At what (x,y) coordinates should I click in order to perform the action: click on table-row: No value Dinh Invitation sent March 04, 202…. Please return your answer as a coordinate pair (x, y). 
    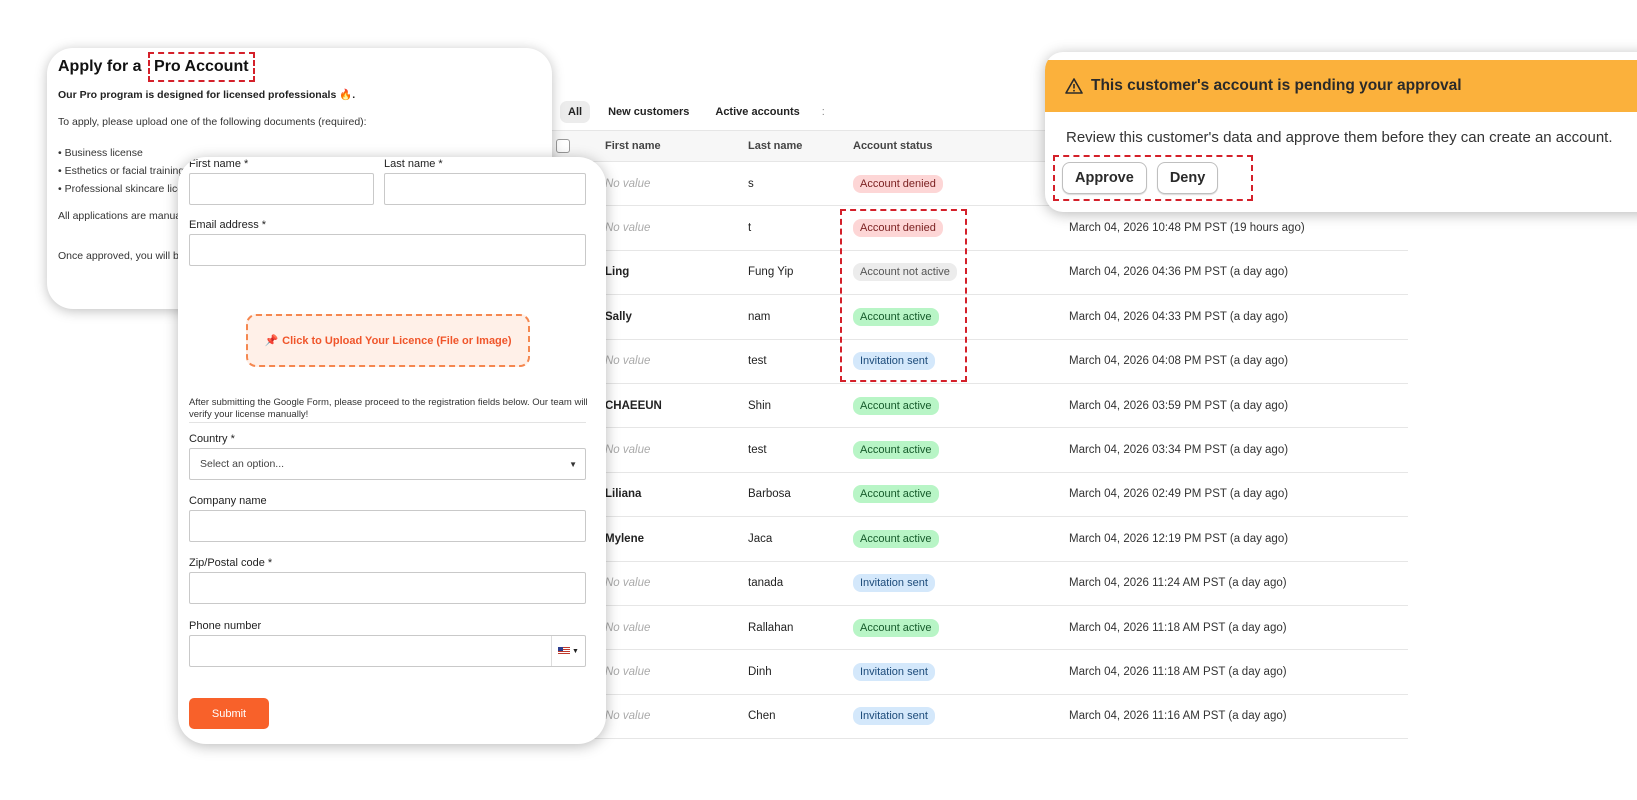
    Looking at the image, I should click on (978, 672).